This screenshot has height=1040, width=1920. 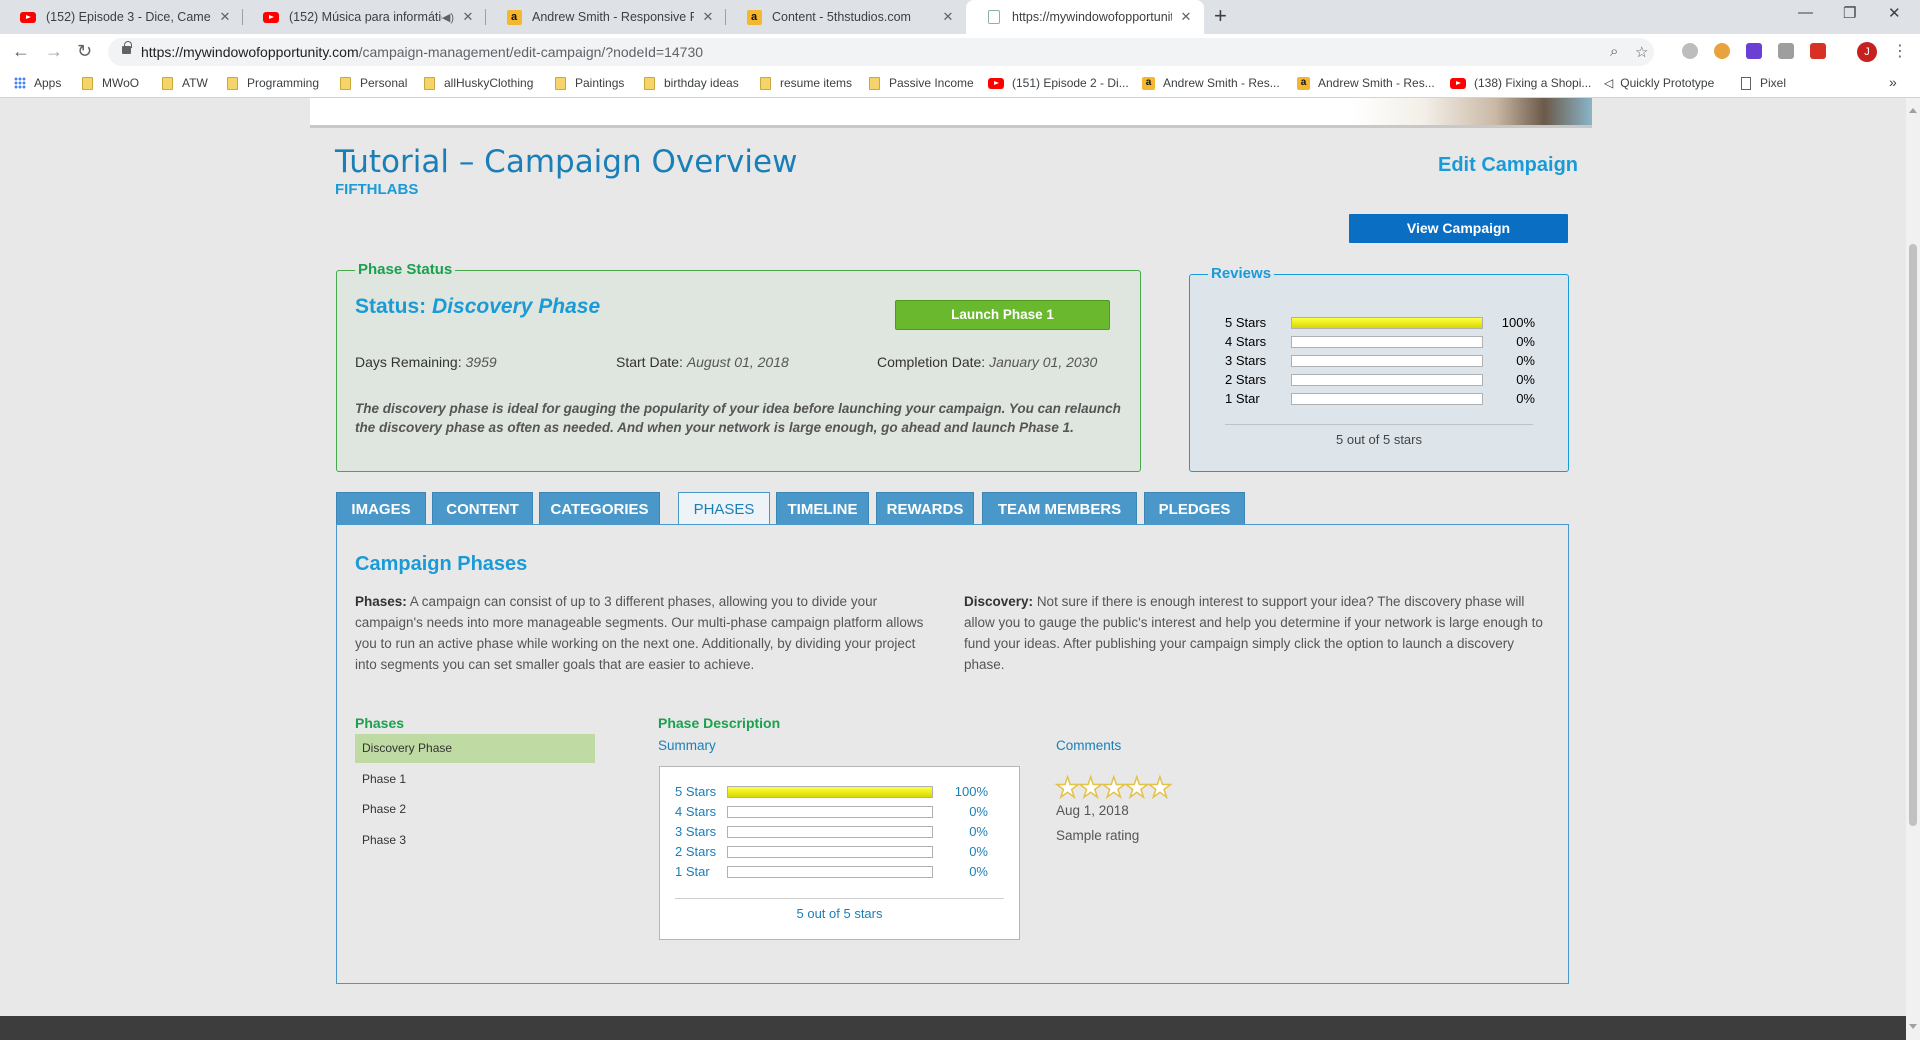 I want to click on restore-icon: ❐, so click(x=1849, y=13).